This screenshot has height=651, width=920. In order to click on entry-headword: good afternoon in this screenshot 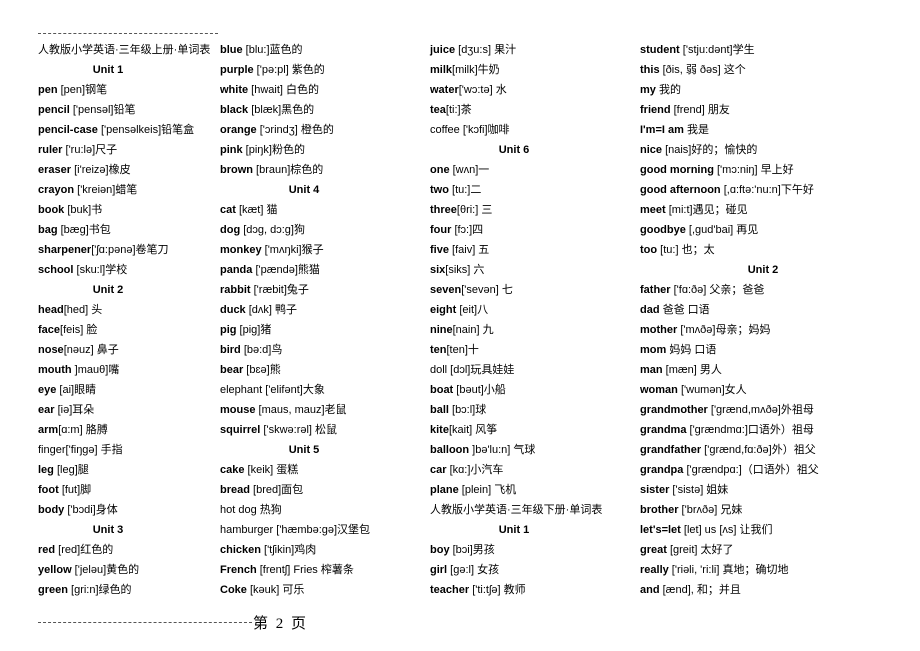, I will do `click(680, 190)`.